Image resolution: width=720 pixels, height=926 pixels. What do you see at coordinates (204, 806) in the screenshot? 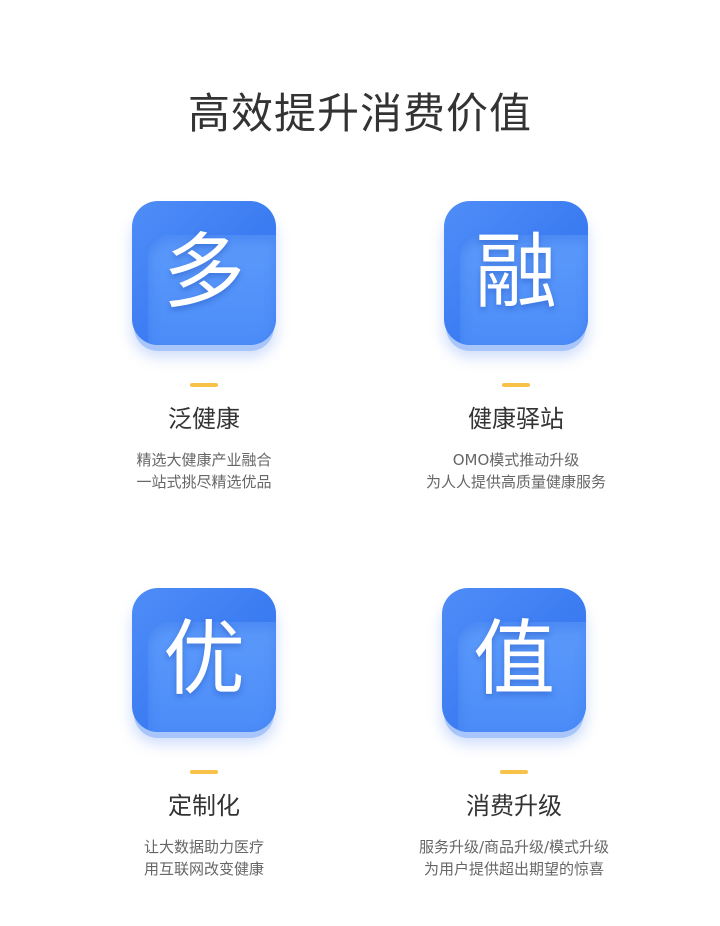
I see `feature-title: 定制化` at bounding box center [204, 806].